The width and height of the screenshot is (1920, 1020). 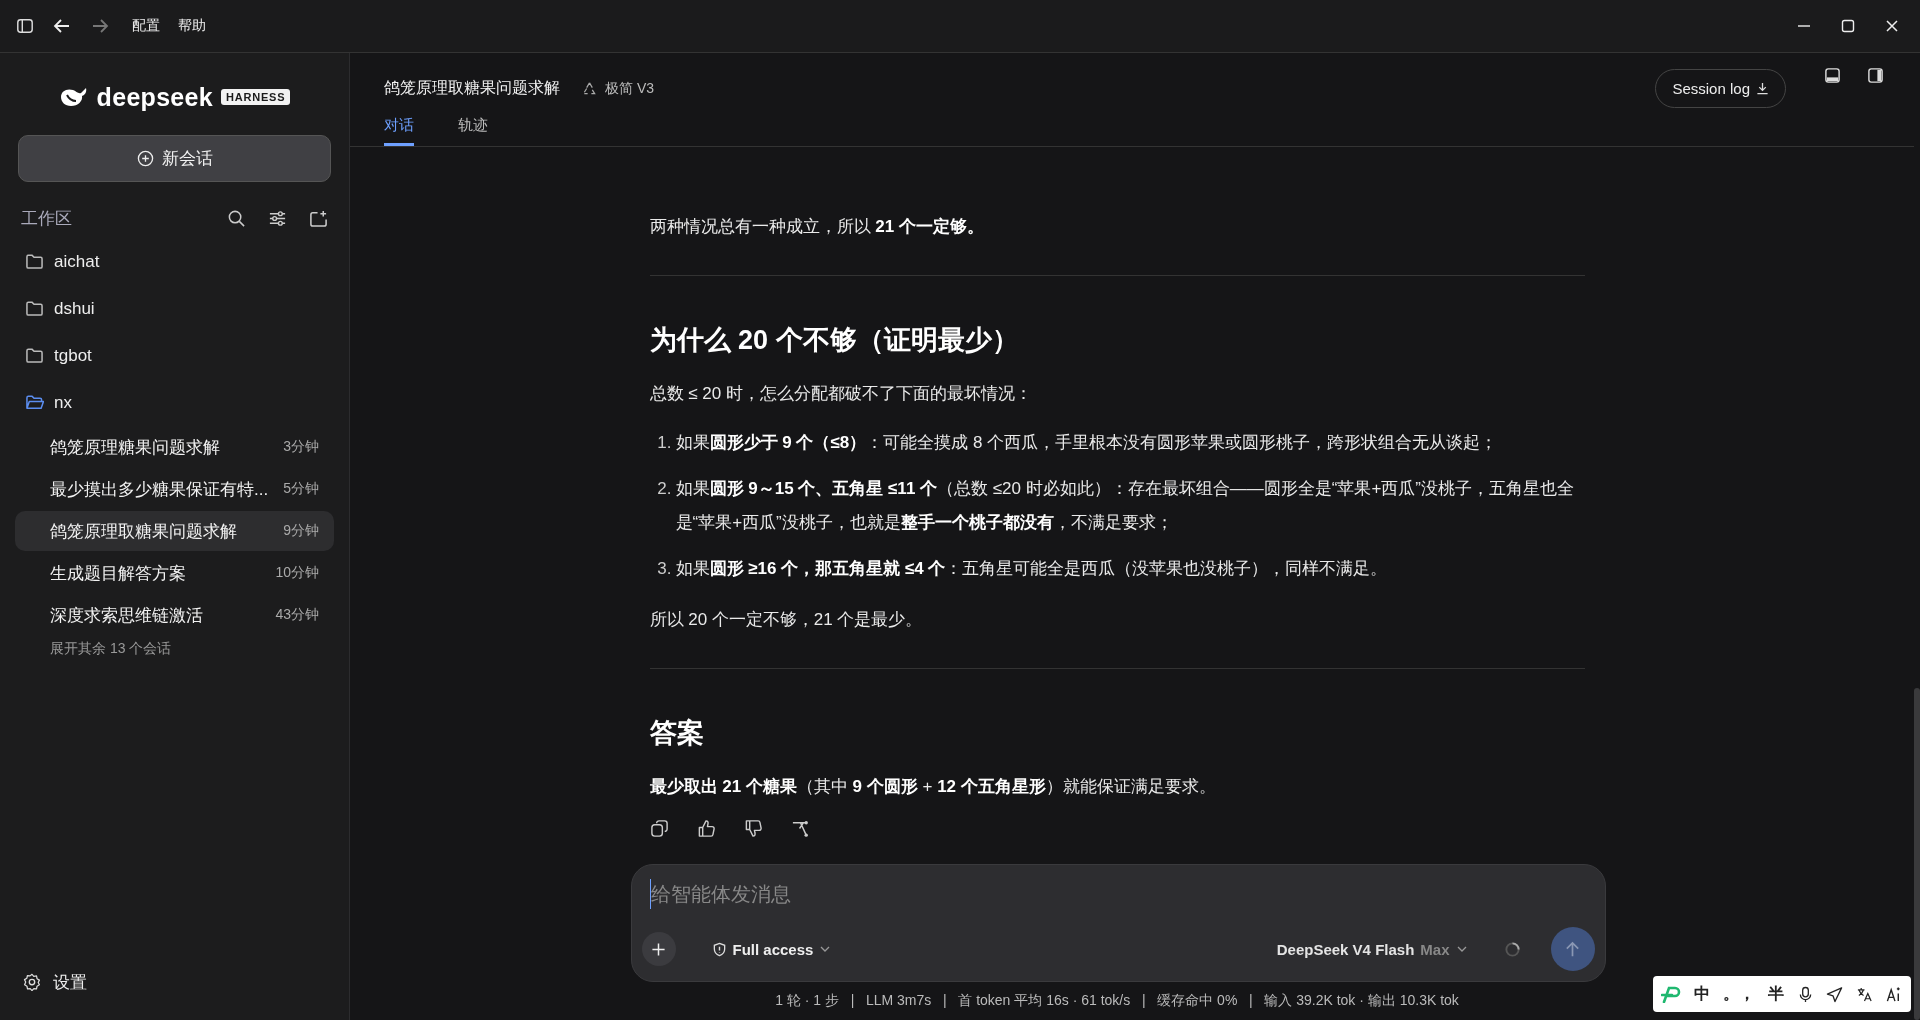 I want to click on session-time: 10分钟, so click(x=297, y=573).